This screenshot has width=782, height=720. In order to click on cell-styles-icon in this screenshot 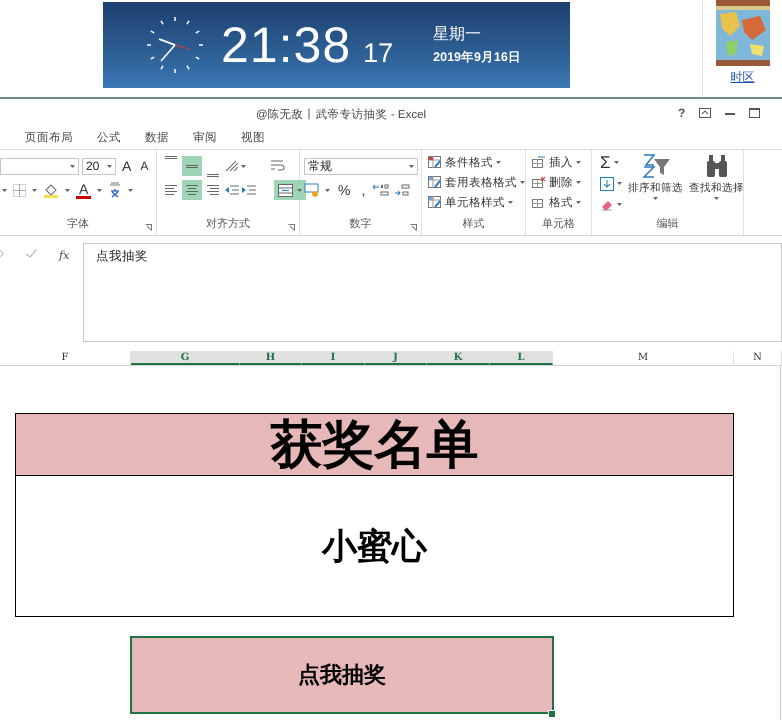, I will do `click(435, 202)`.